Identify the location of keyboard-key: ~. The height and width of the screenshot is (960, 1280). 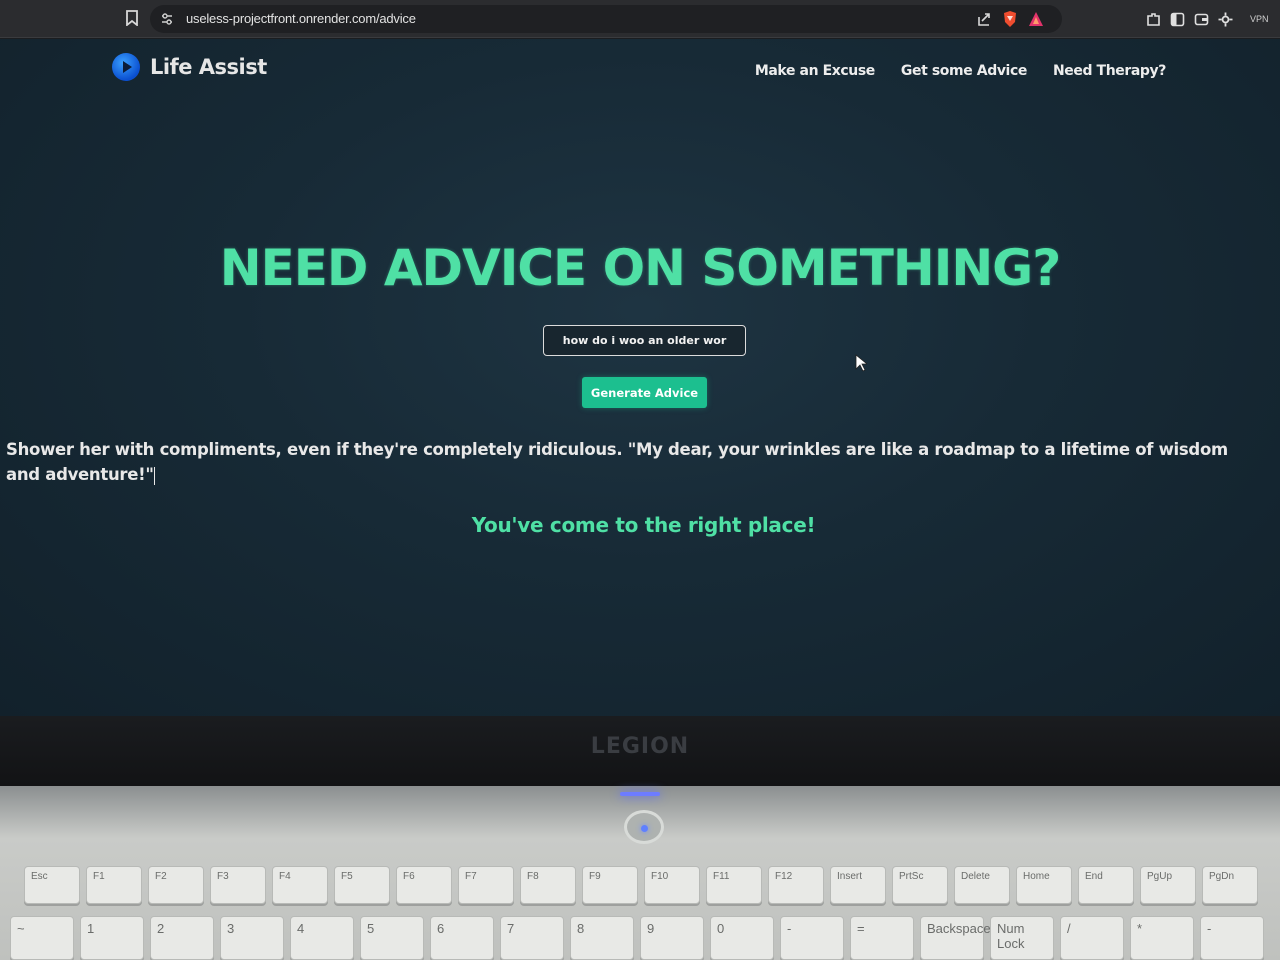
(42, 938).